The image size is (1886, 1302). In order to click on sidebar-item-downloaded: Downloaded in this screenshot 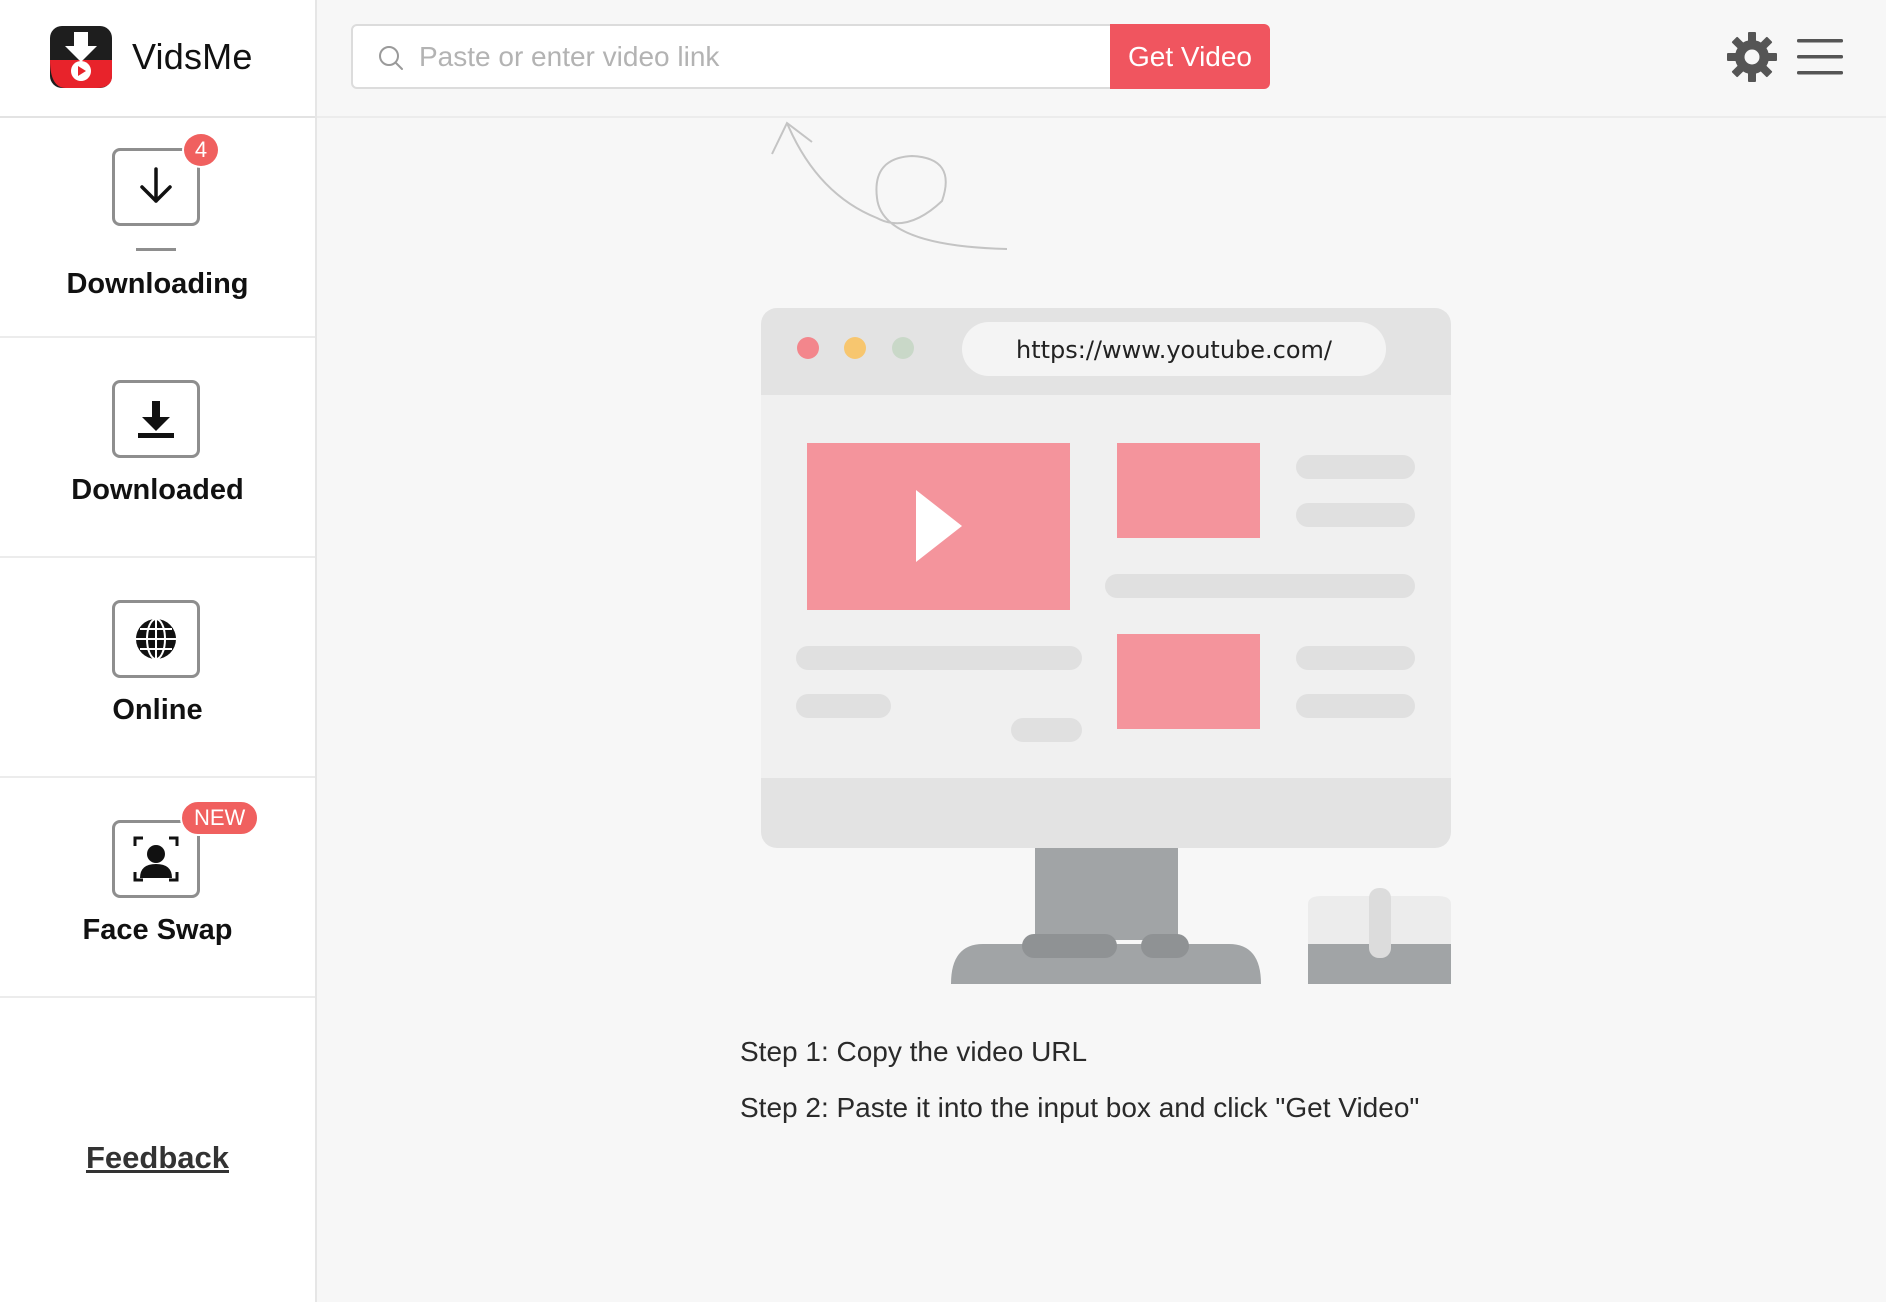, I will do `click(157, 448)`.